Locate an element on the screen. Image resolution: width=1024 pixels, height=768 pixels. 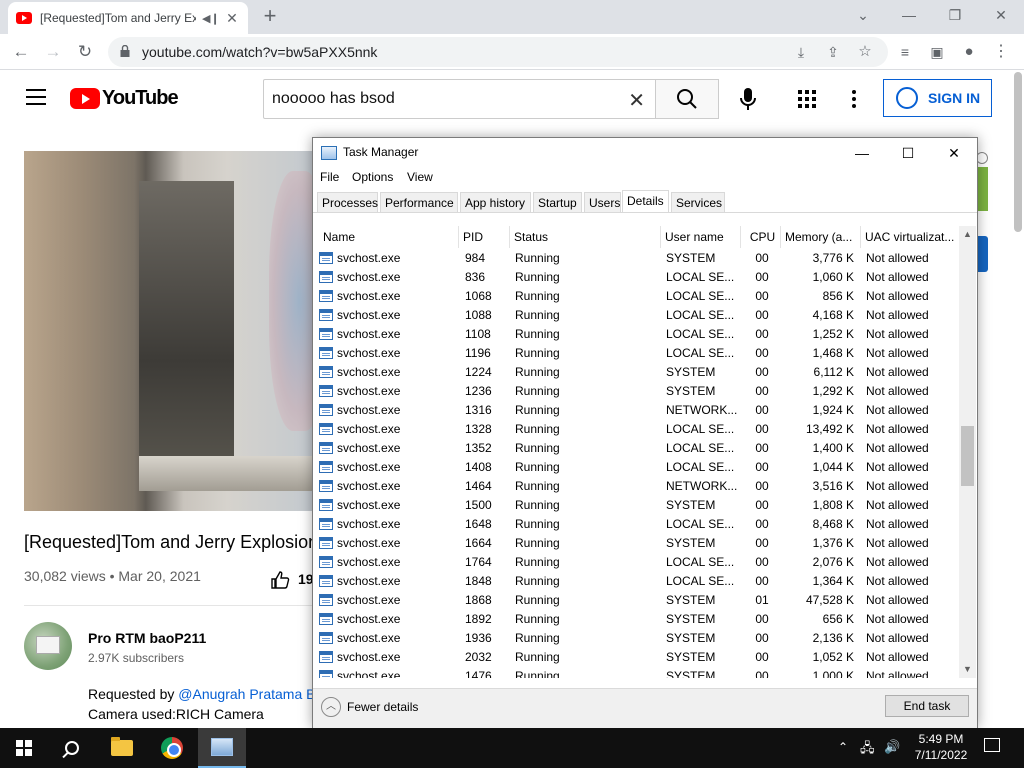
chrome-taskbar-button is located at coordinates (172, 748).